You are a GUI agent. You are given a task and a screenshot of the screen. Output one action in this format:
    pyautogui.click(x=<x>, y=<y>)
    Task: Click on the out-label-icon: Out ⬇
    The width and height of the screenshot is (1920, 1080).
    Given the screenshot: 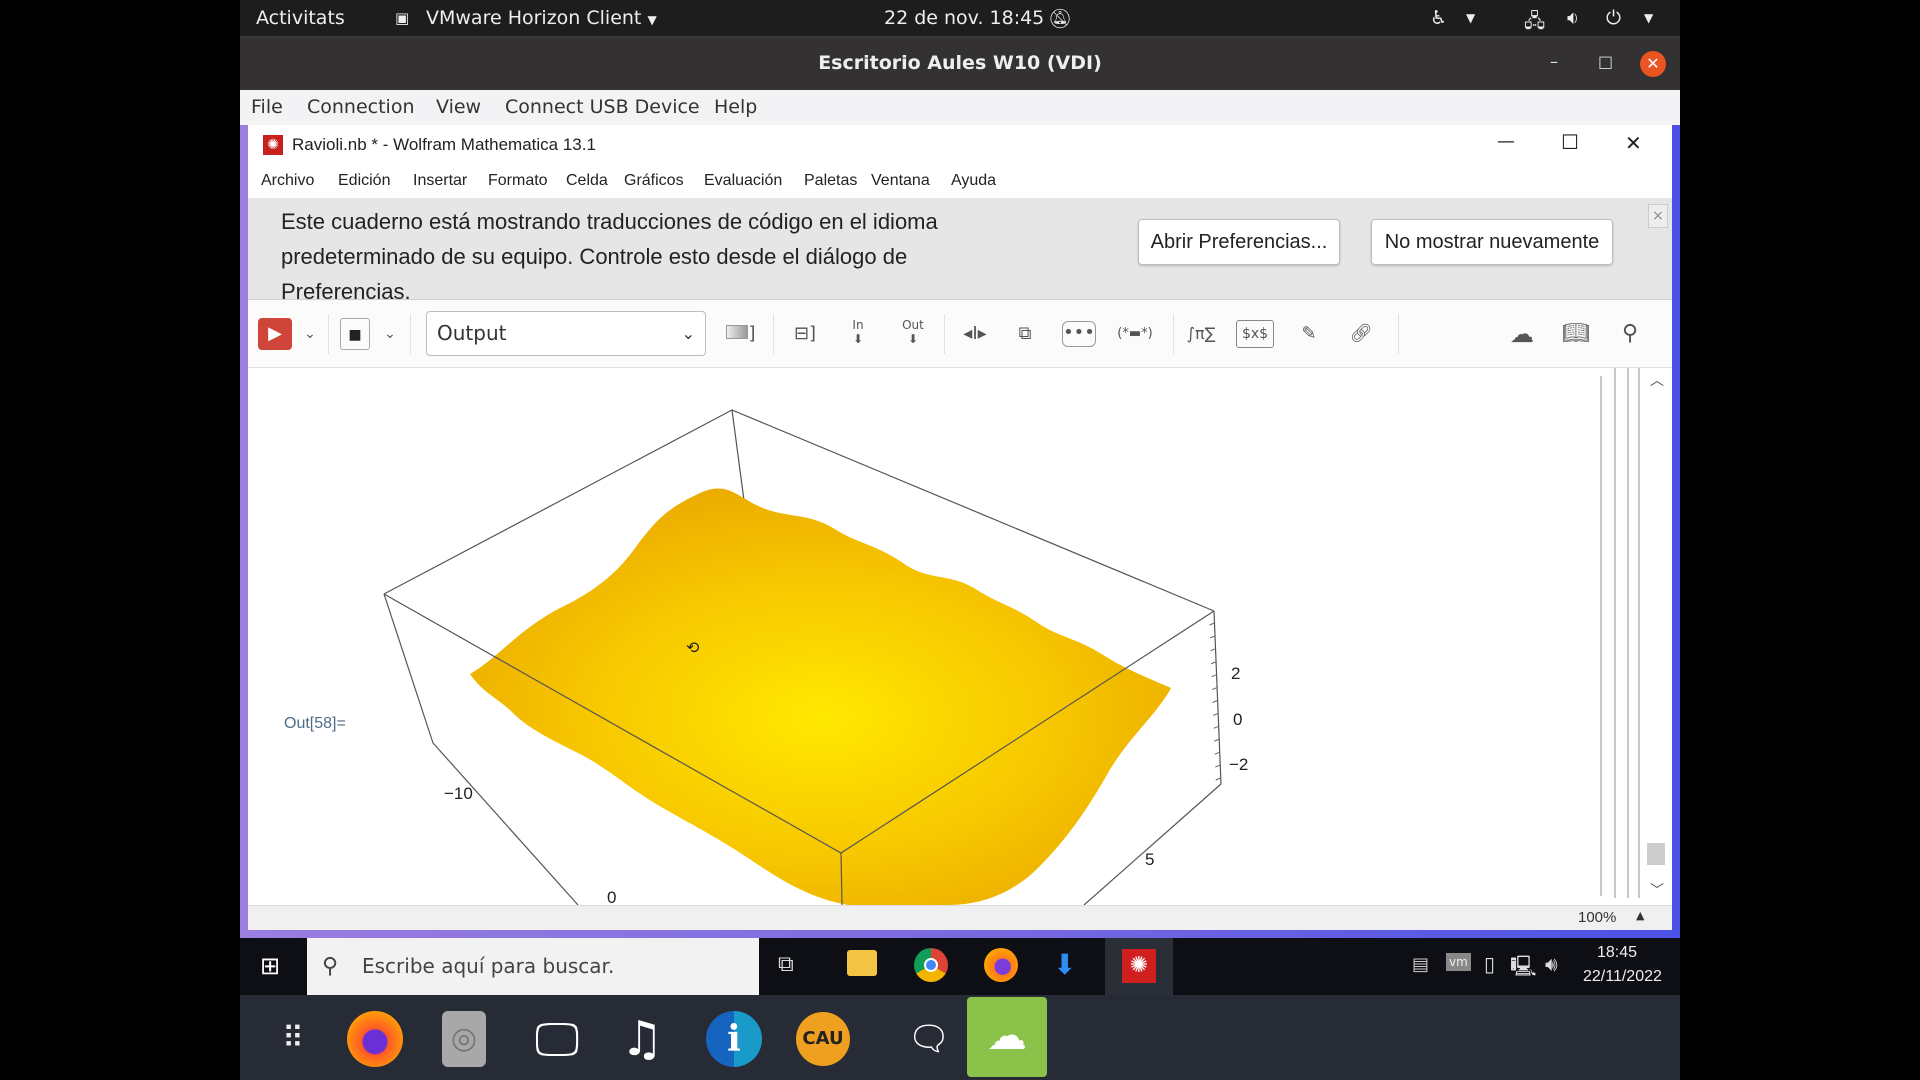 What is the action you would take?
    pyautogui.click(x=913, y=334)
    